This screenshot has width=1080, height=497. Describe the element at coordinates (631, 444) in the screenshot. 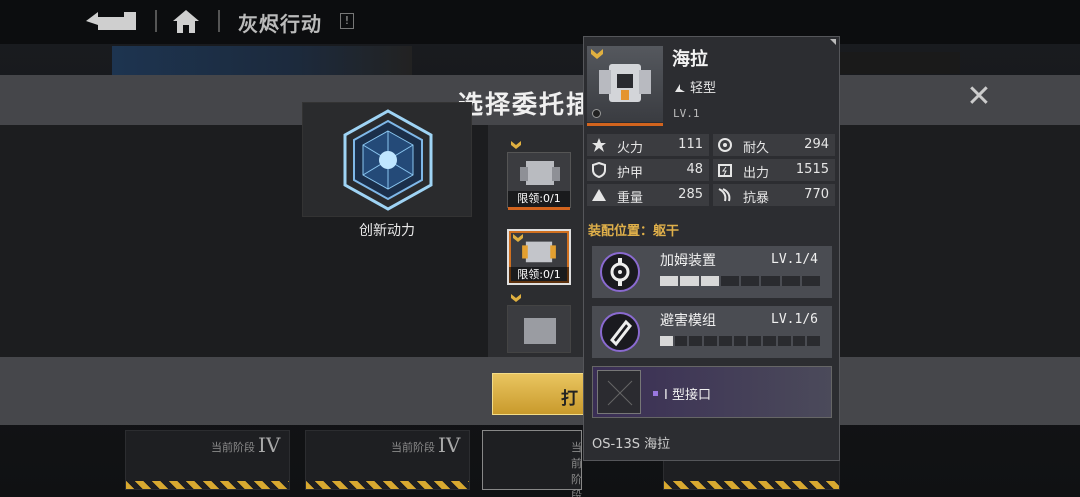

I see `model-id: OS-13S 海拉` at that location.